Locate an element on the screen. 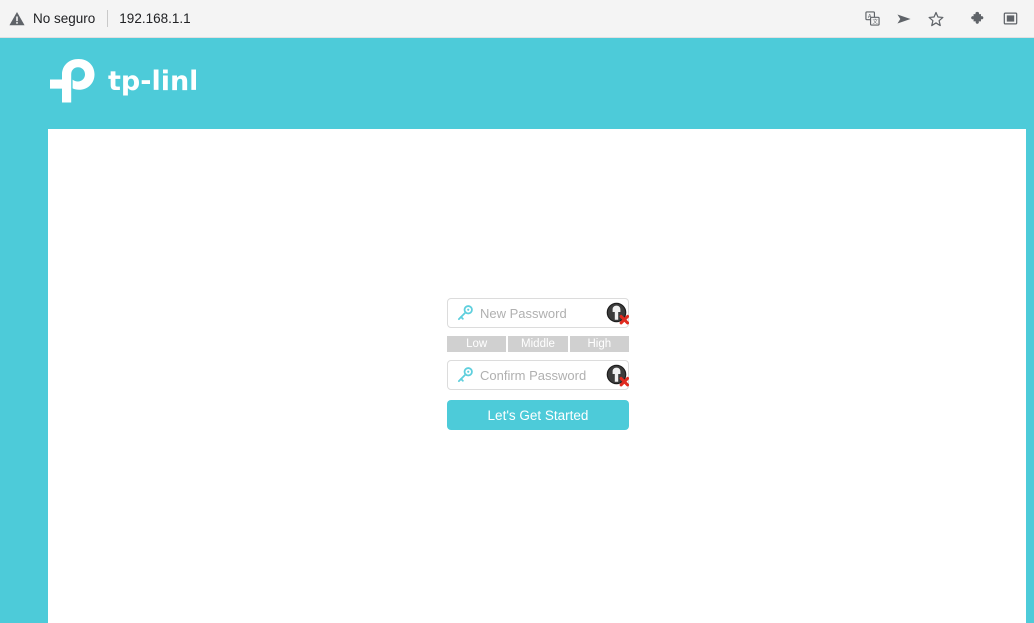 The width and height of the screenshot is (1034, 623). address-divider is located at coordinates (108, 18).